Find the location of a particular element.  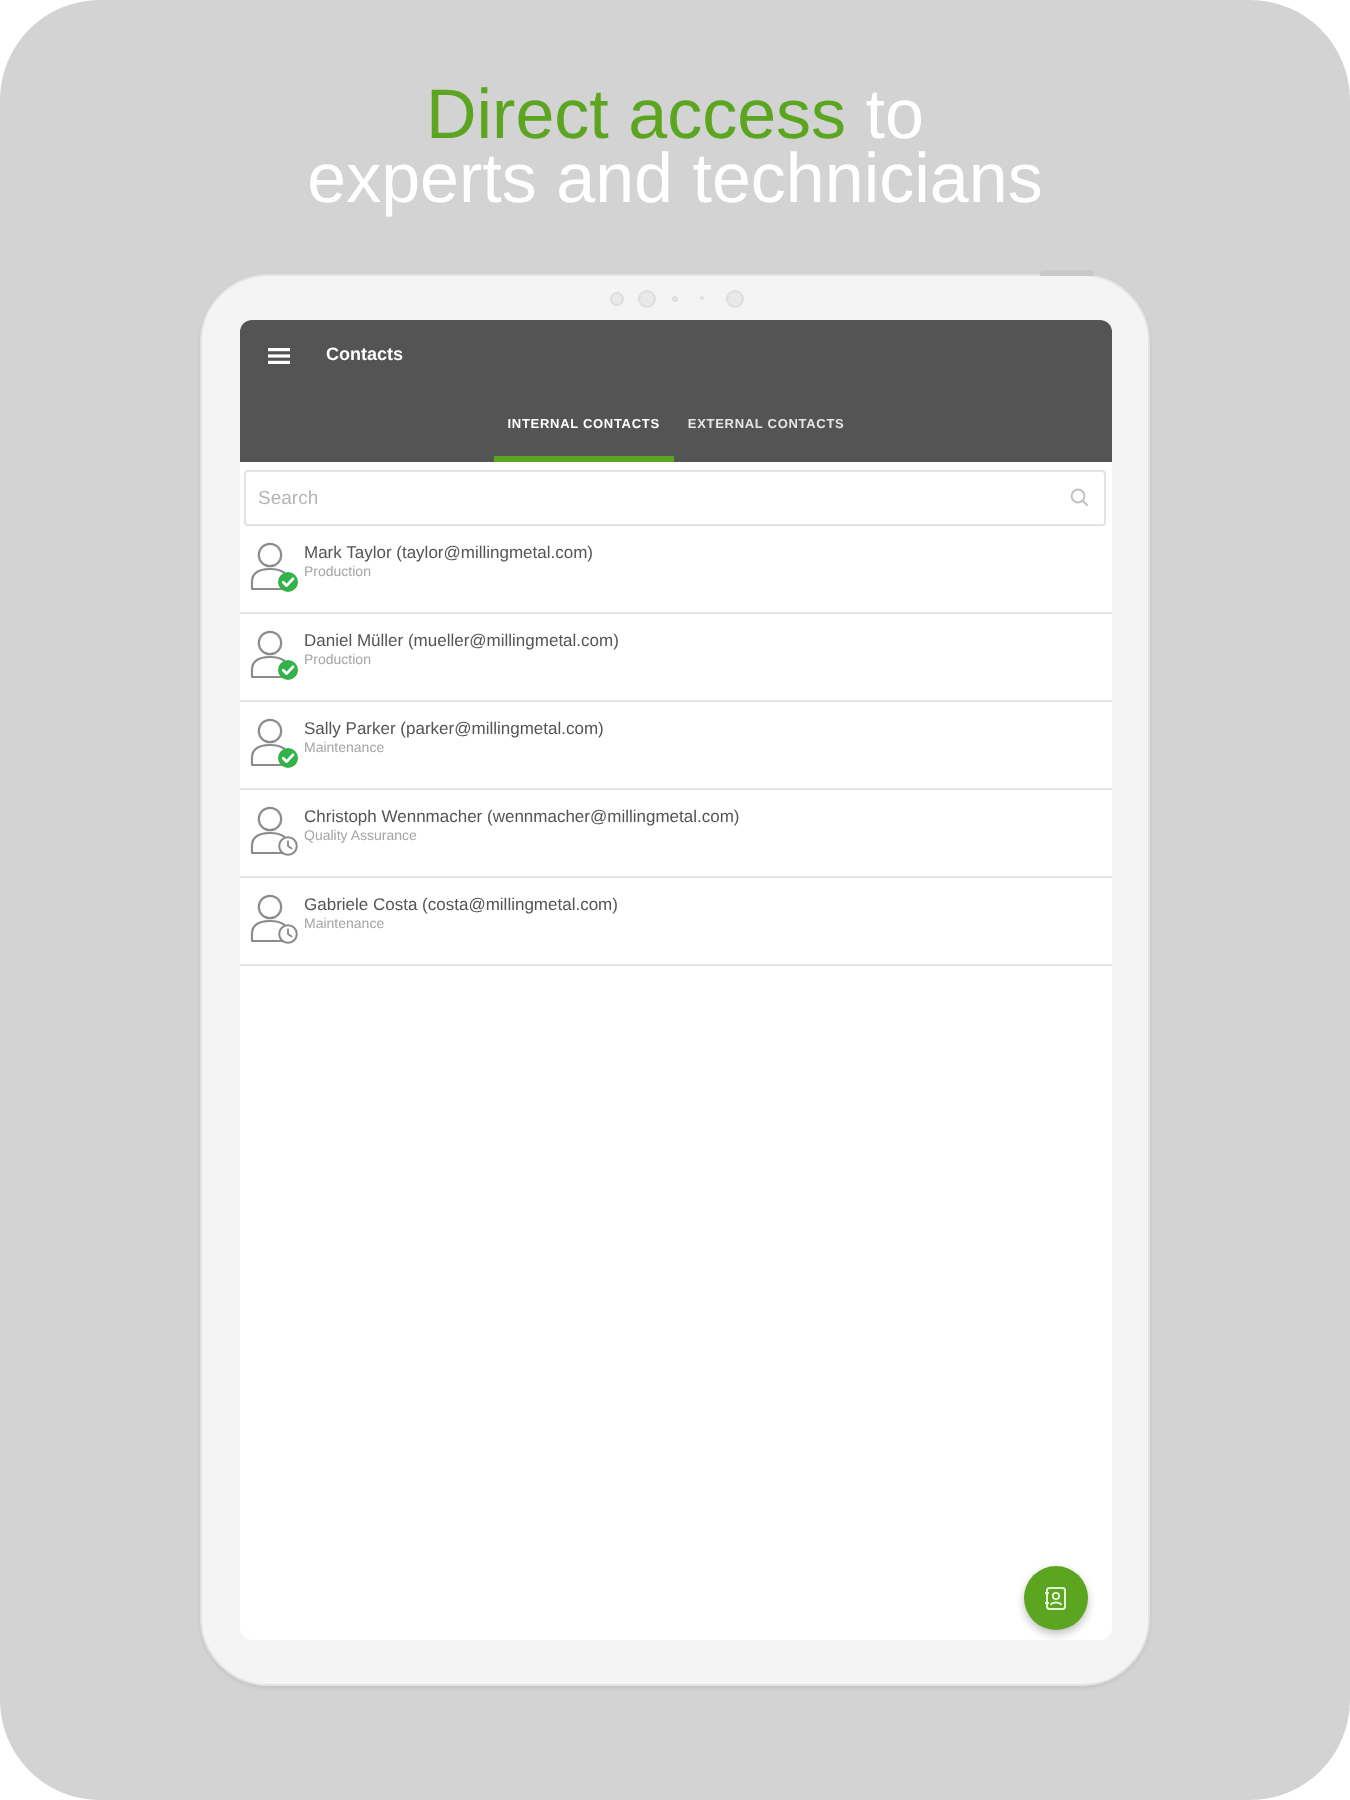

search-field: Search is located at coordinates (675, 498).